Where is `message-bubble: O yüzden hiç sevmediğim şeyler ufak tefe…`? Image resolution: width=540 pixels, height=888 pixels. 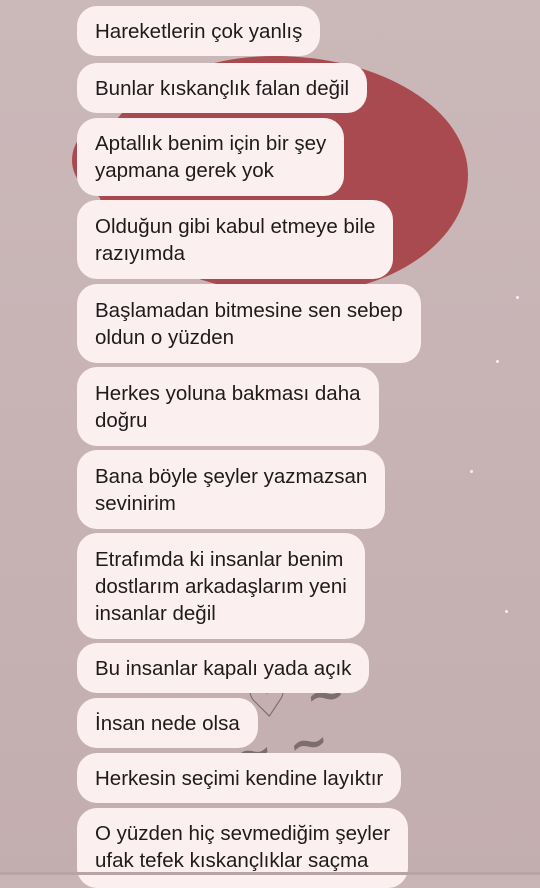 message-bubble: O yüzden hiç sevmediğim şeyler ufak tefe… is located at coordinates (243, 848).